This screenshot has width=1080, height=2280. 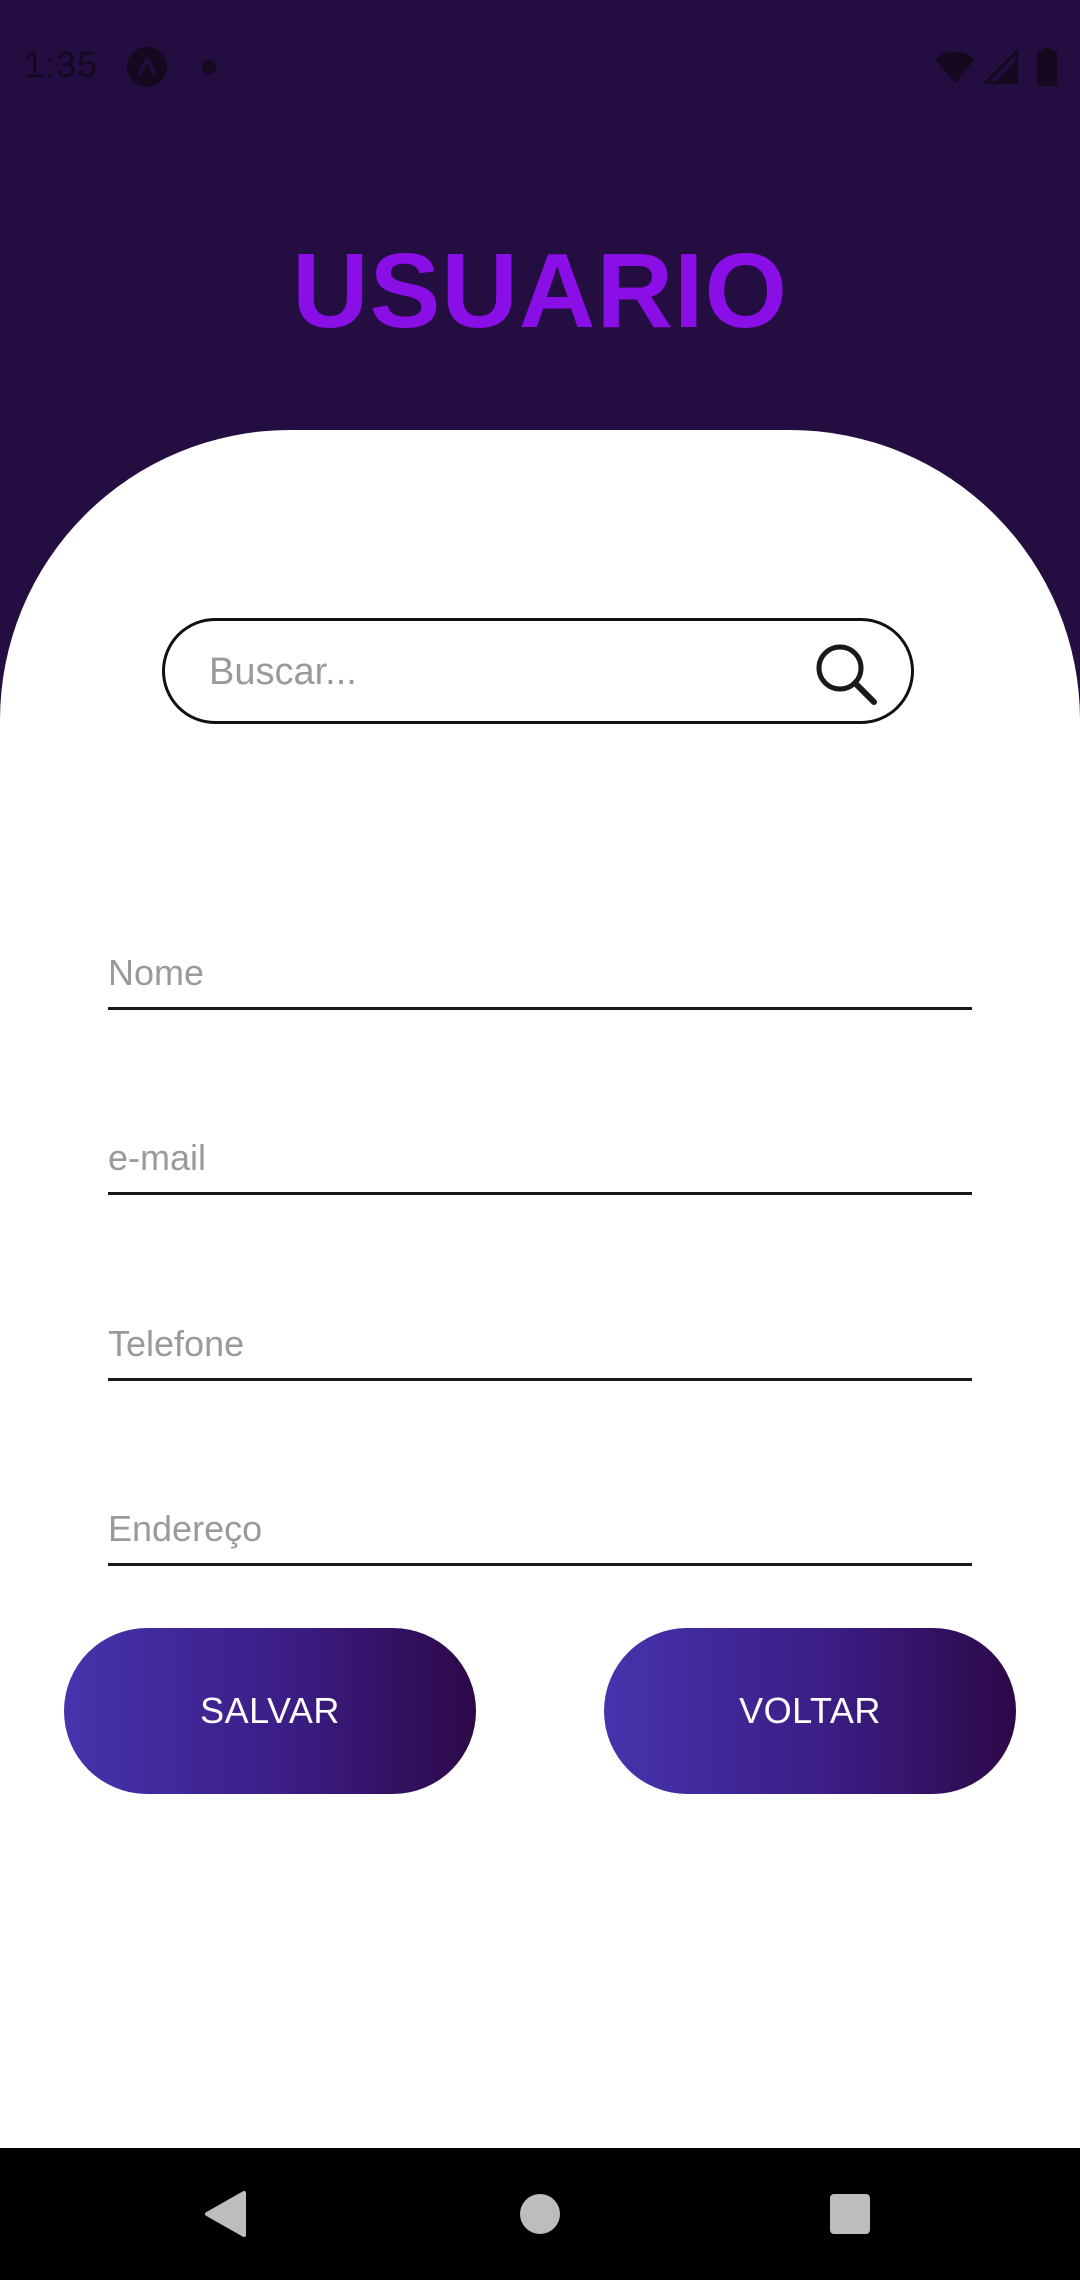 I want to click on name-input, so click(x=540, y=973).